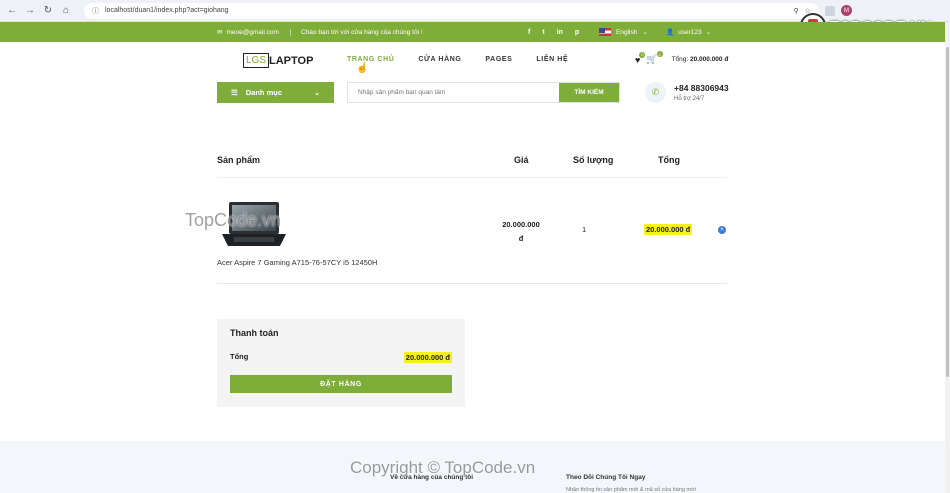 This screenshot has height=493, width=950. Describe the element at coordinates (701, 88) in the screenshot. I see `phone-number: +84 88306943` at that location.